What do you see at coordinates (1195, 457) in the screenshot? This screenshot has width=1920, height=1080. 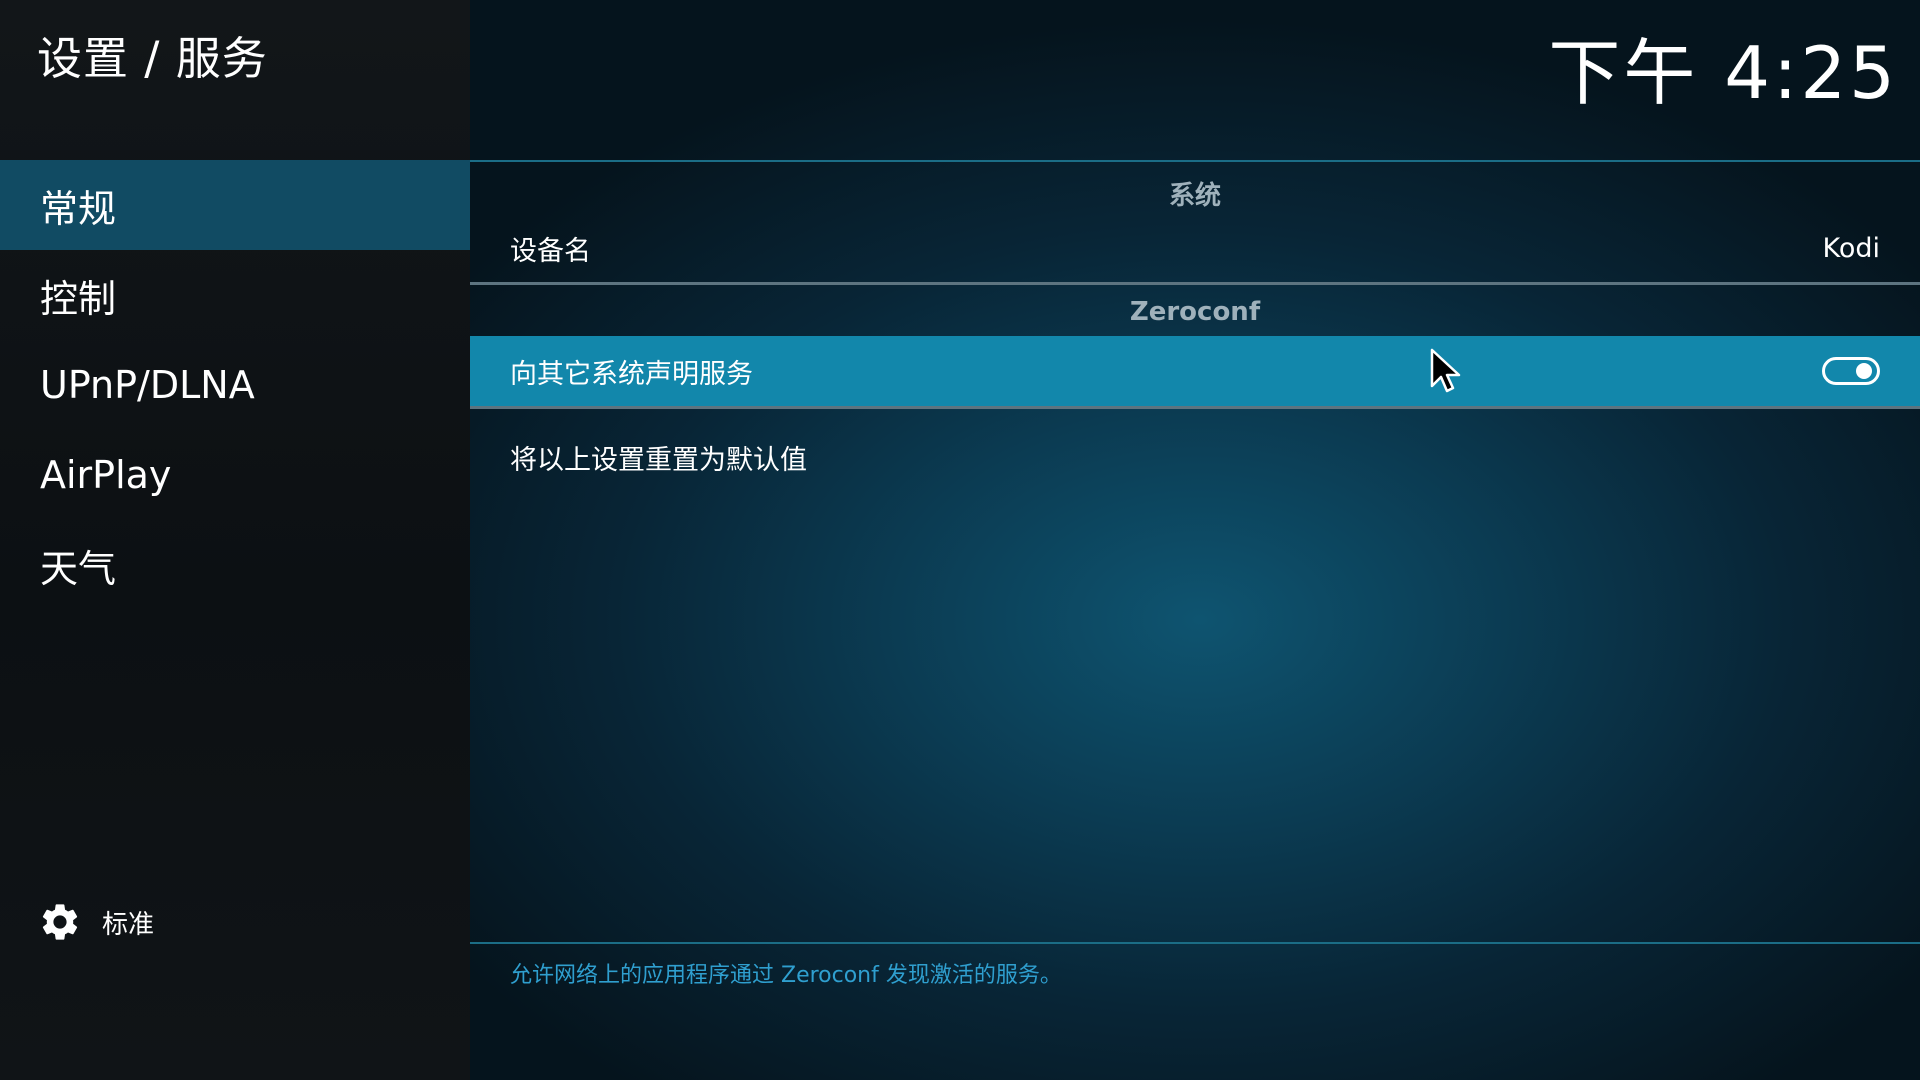 I see `reset-settings-button: 将以上设置重置为默认值` at bounding box center [1195, 457].